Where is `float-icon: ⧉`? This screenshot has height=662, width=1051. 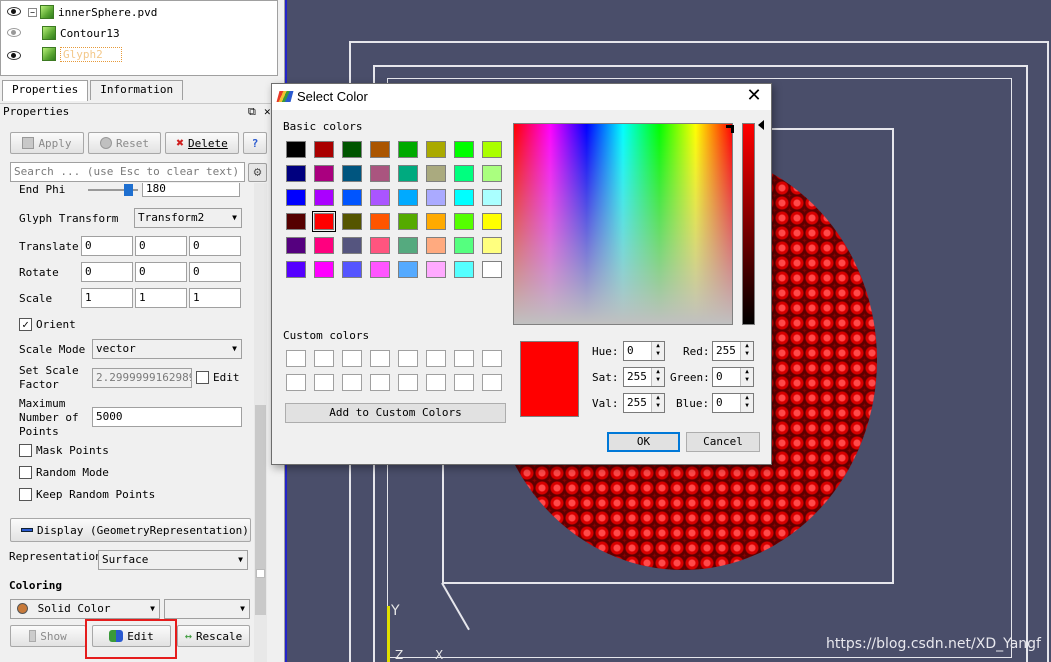 float-icon: ⧉ is located at coordinates (252, 112).